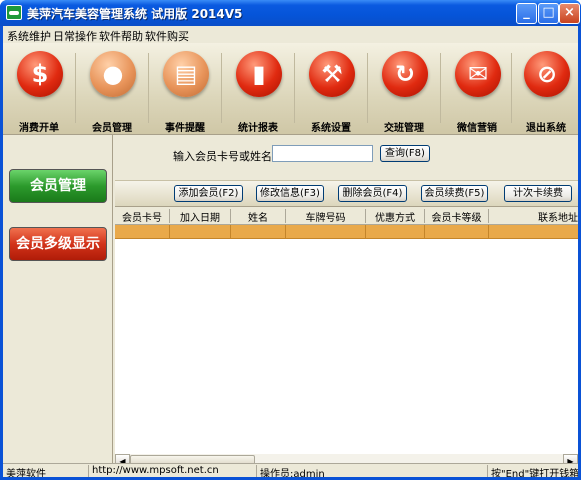  Describe the element at coordinates (569, 13) in the screenshot. I see `close-button: ×` at that location.